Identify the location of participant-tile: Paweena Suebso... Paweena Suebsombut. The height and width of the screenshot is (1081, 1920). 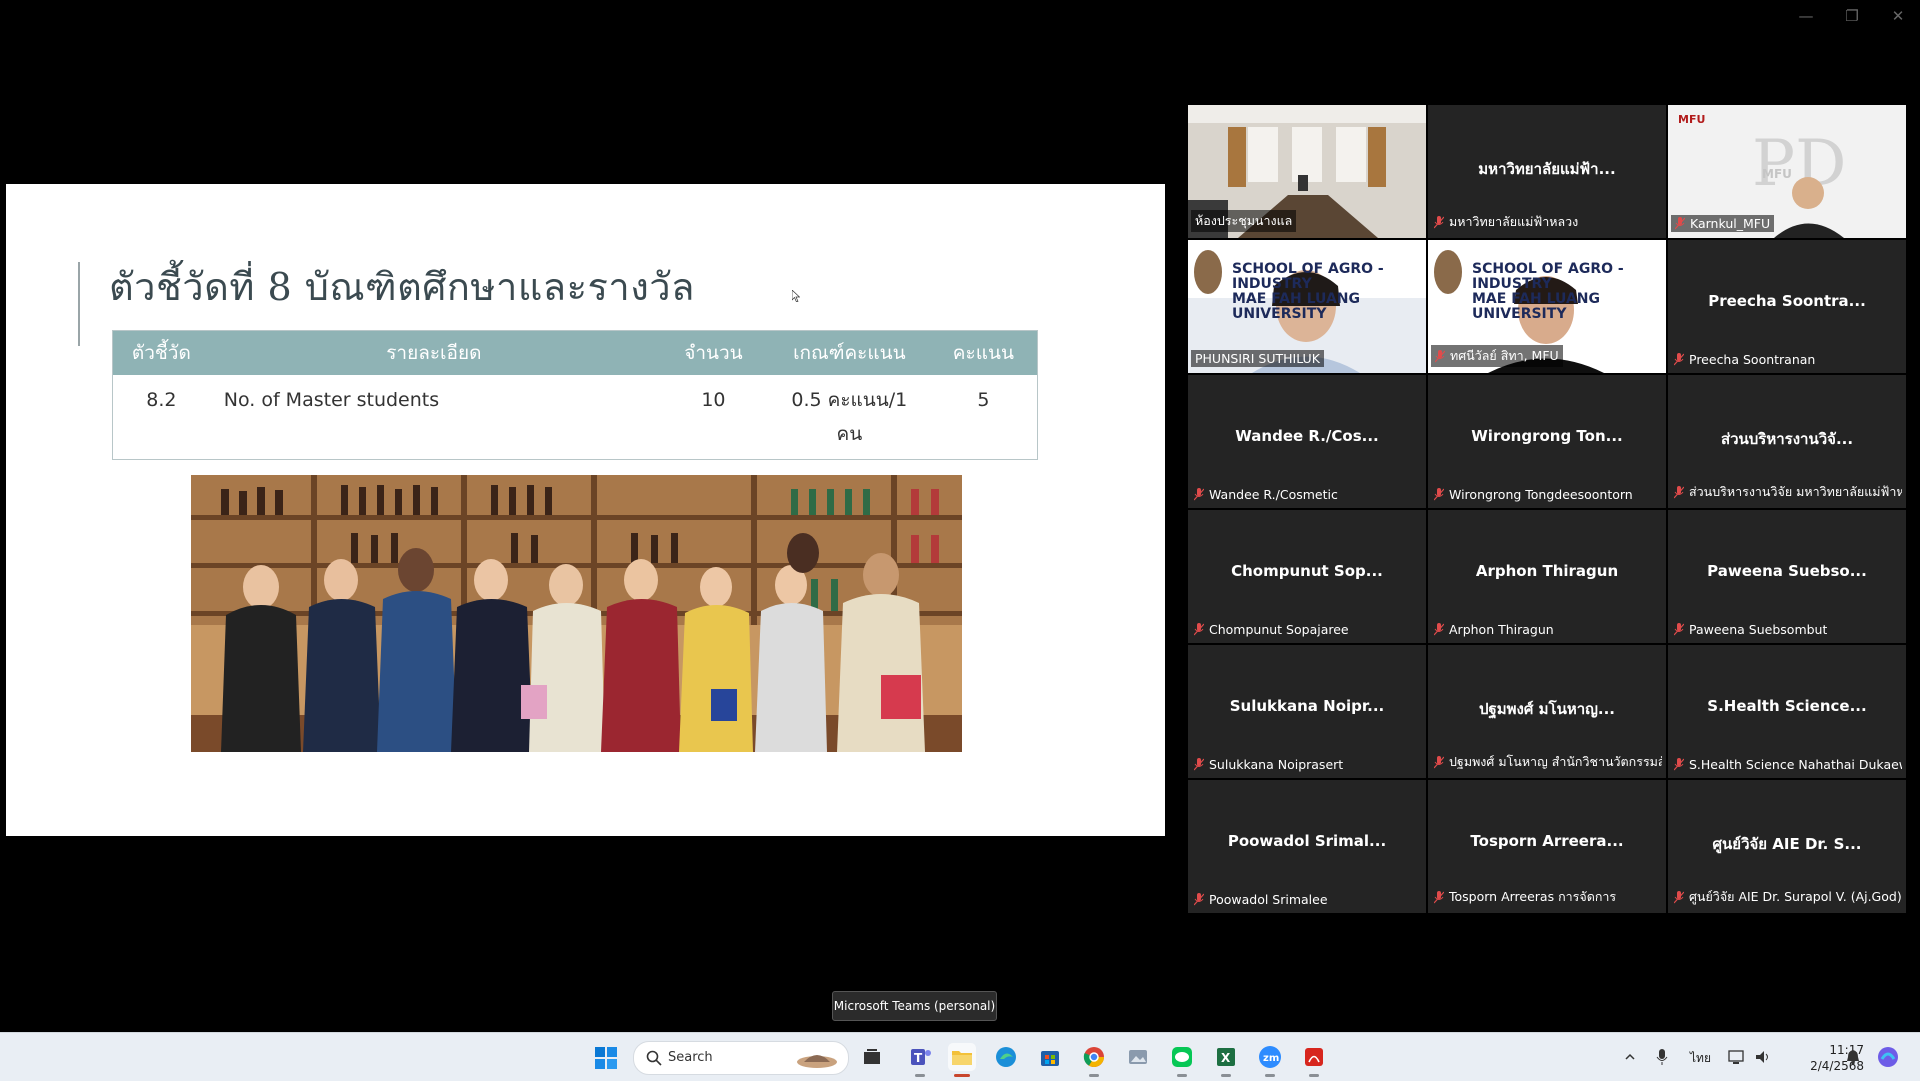
(1787, 576).